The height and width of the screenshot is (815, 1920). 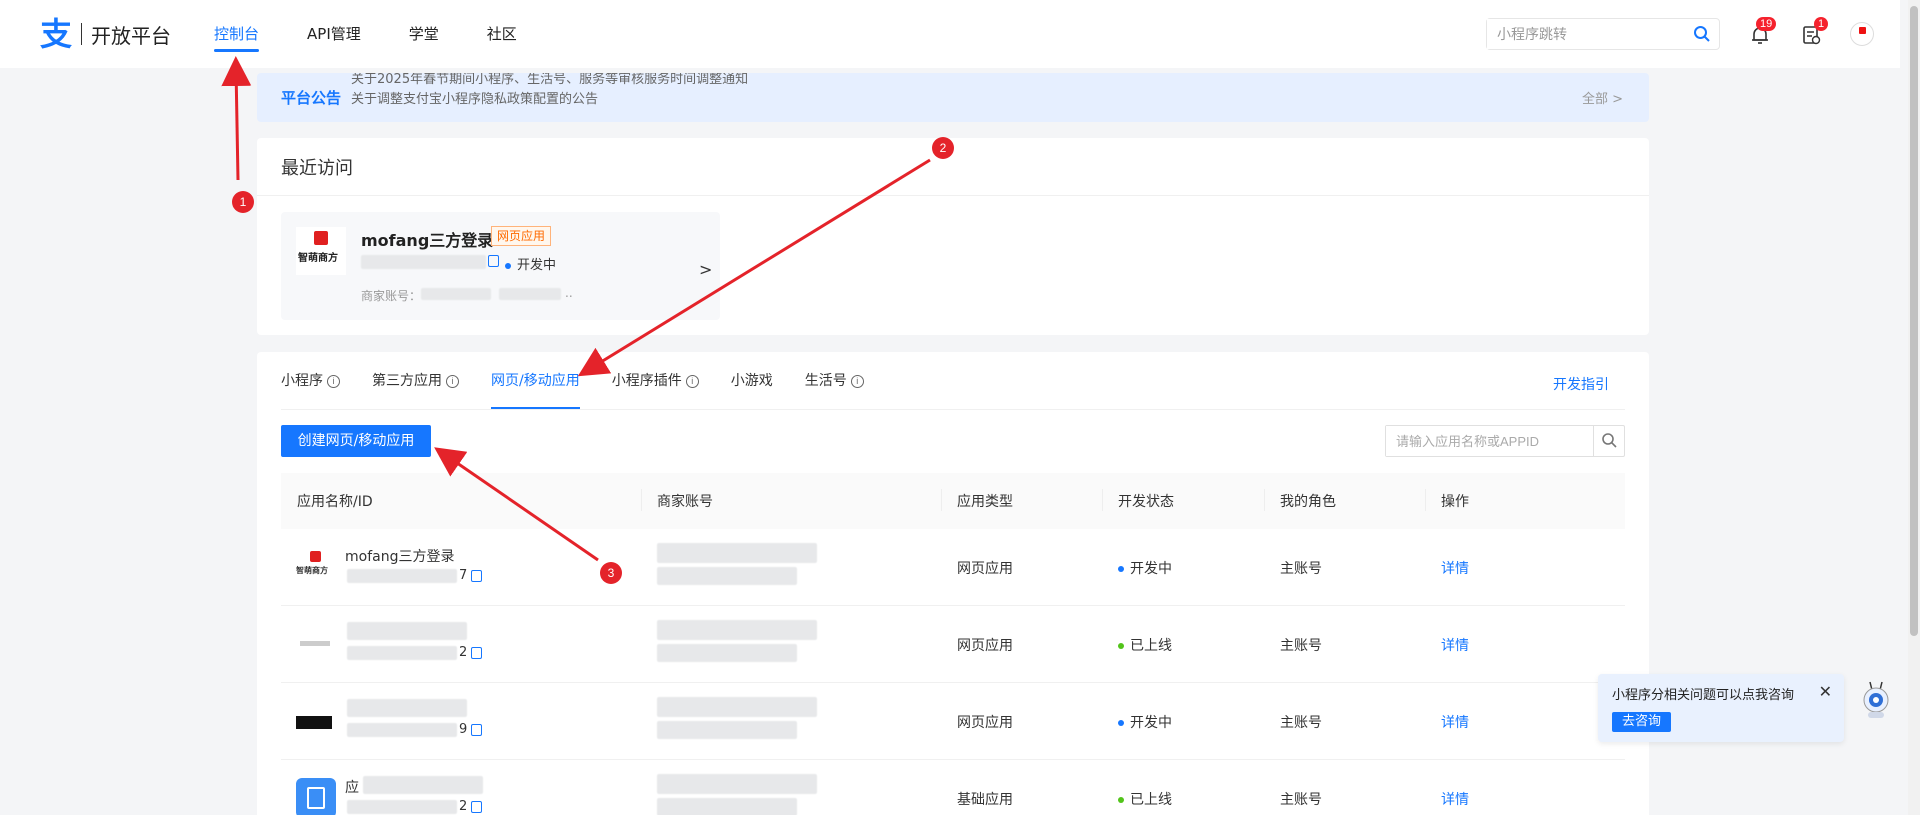 What do you see at coordinates (1914, 321) in the screenshot?
I see `scrollbar-thumb` at bounding box center [1914, 321].